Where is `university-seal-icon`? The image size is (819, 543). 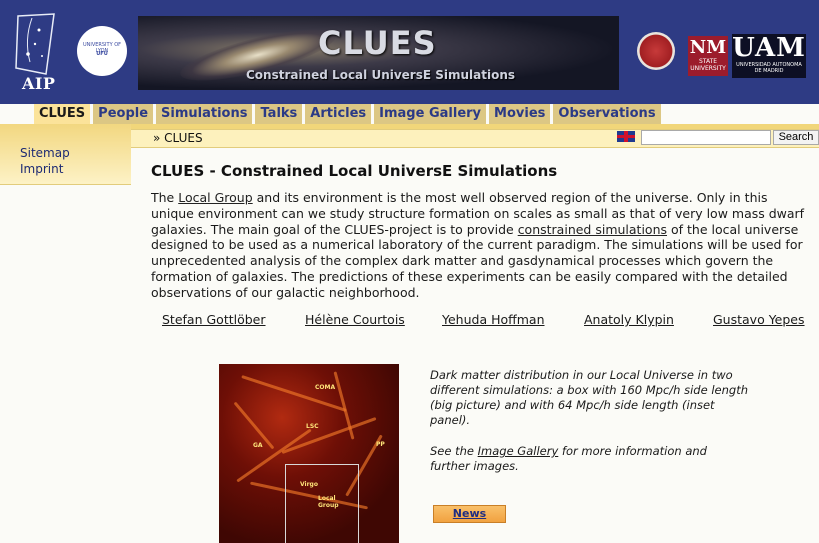
university-seal-icon is located at coordinates (656, 51).